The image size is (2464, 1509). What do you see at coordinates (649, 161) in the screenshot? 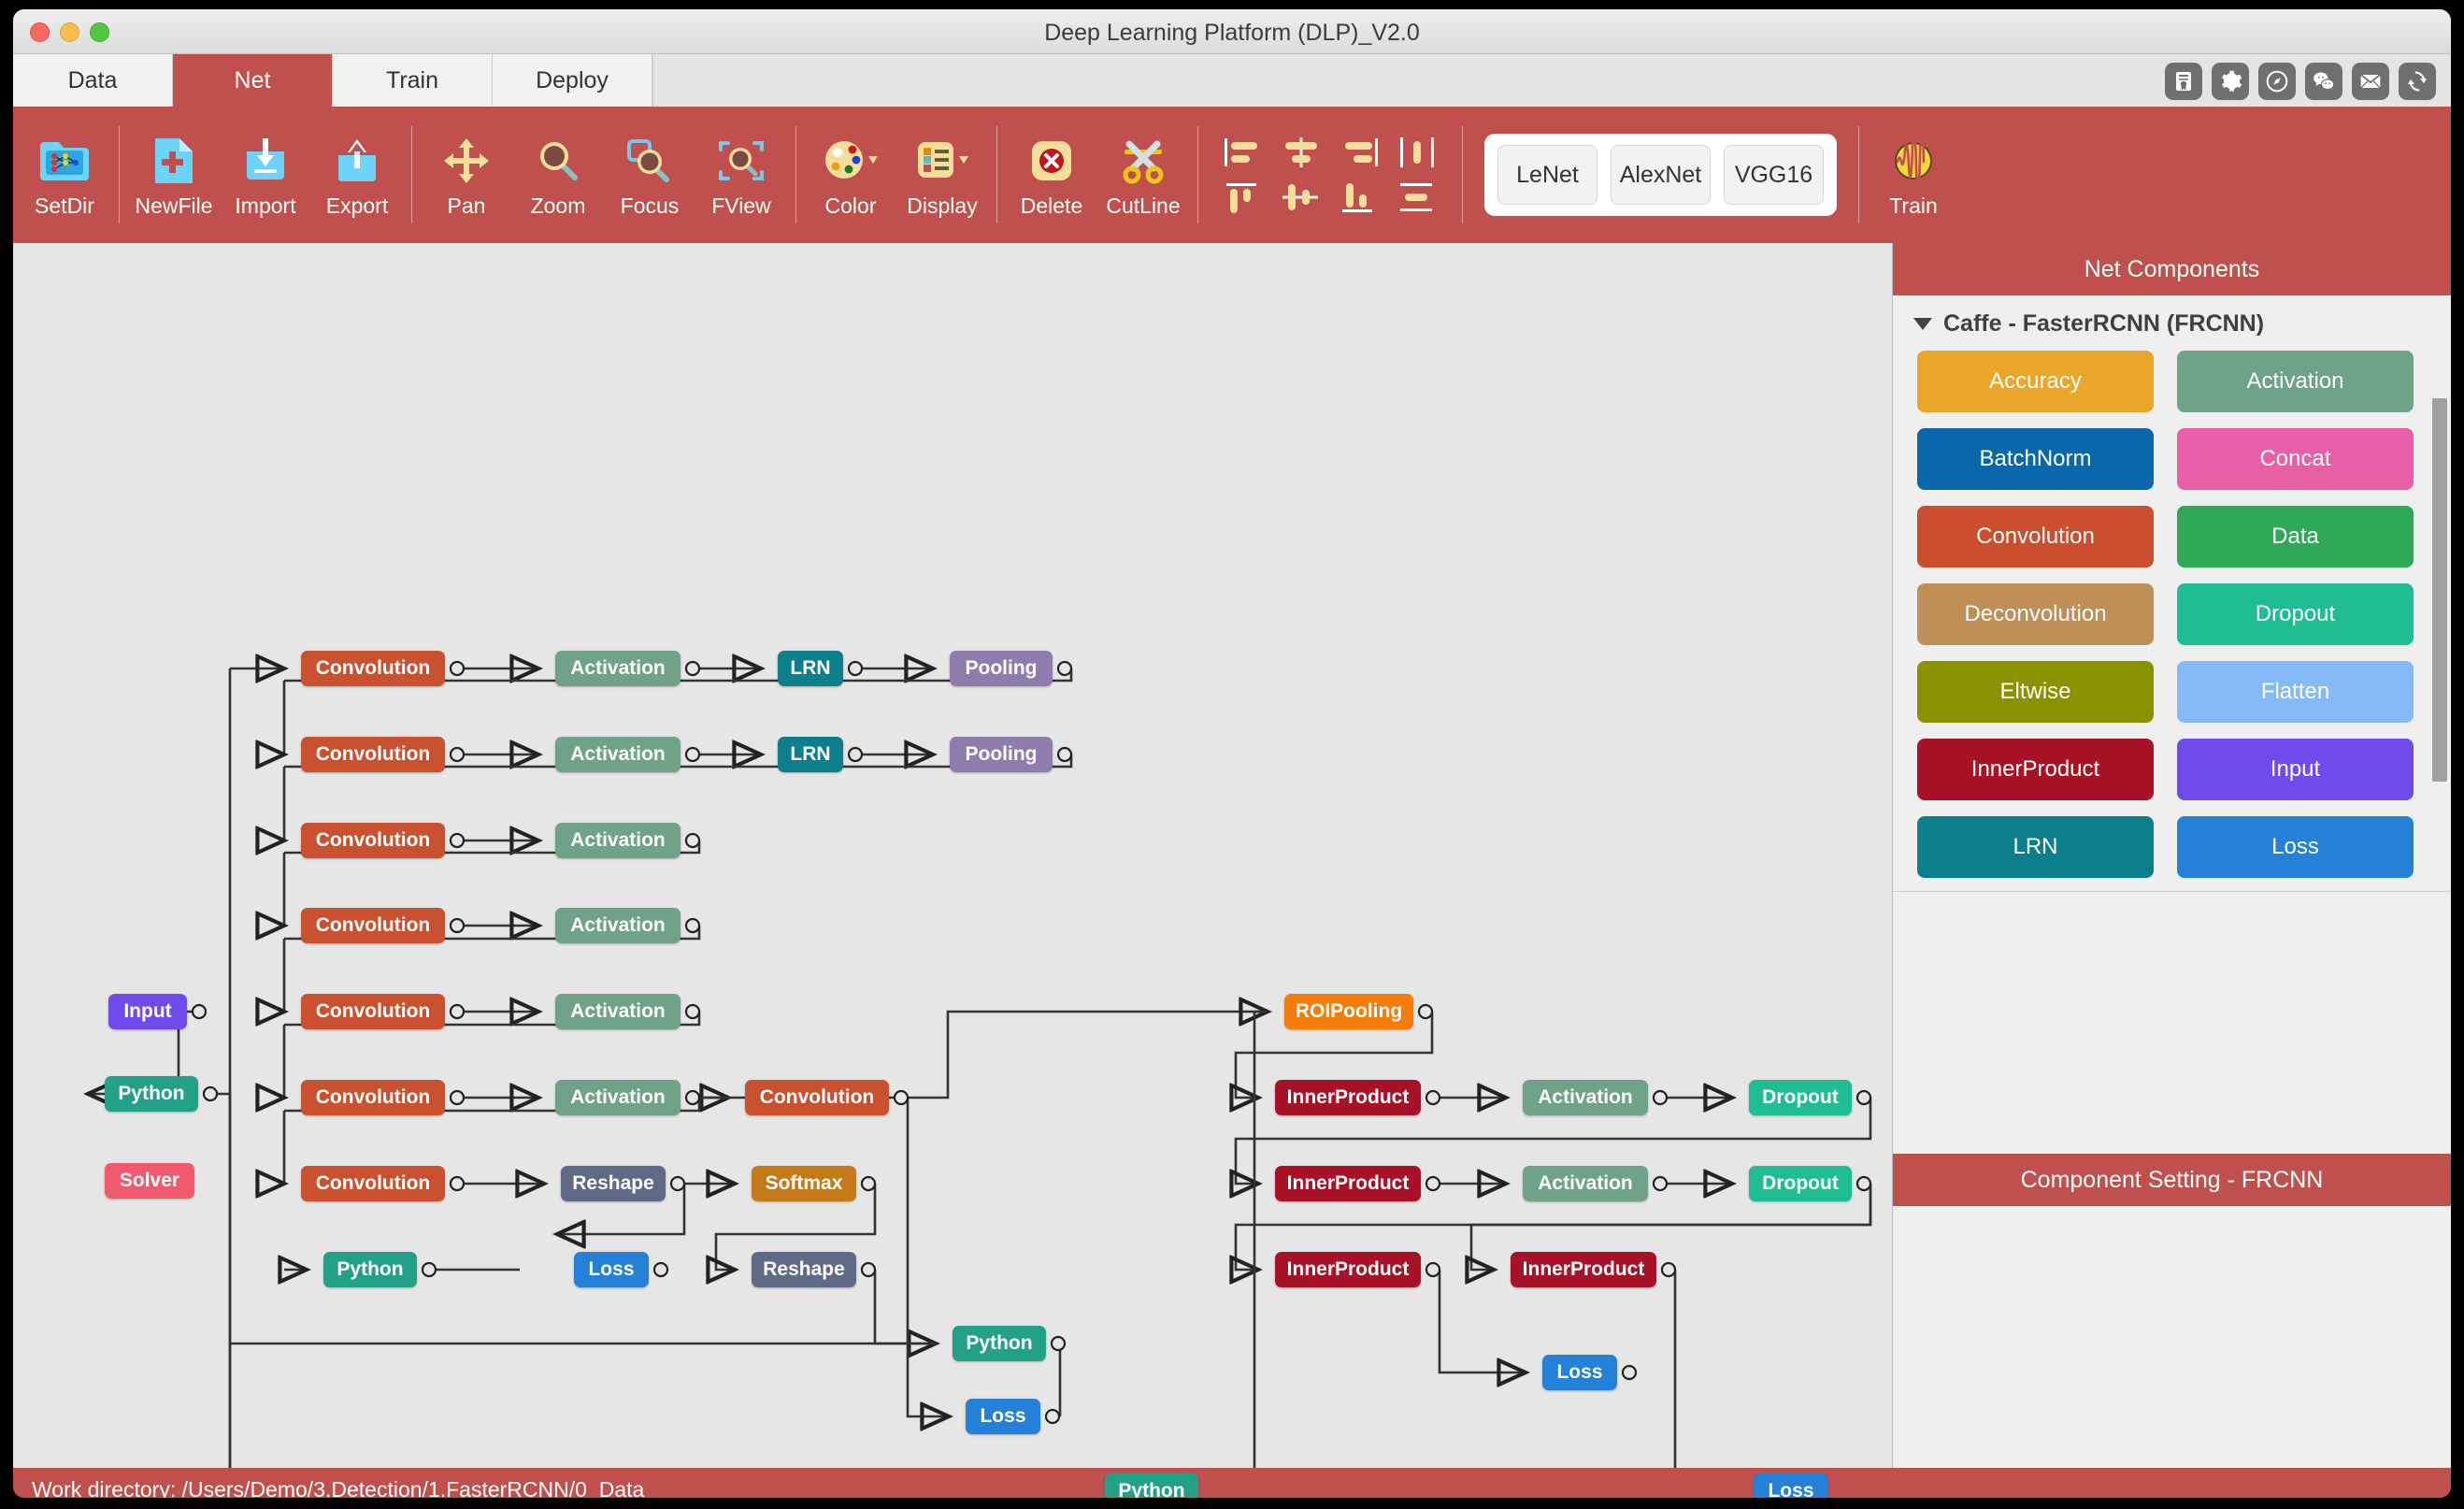
I see `focus-magnifier-icon` at bounding box center [649, 161].